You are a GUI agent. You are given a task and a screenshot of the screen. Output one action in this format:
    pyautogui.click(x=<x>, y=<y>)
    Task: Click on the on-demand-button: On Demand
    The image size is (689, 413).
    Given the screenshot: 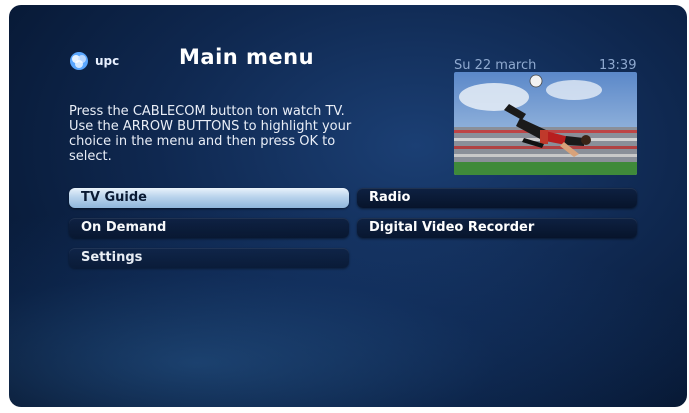 What is the action you would take?
    pyautogui.click(x=209, y=228)
    